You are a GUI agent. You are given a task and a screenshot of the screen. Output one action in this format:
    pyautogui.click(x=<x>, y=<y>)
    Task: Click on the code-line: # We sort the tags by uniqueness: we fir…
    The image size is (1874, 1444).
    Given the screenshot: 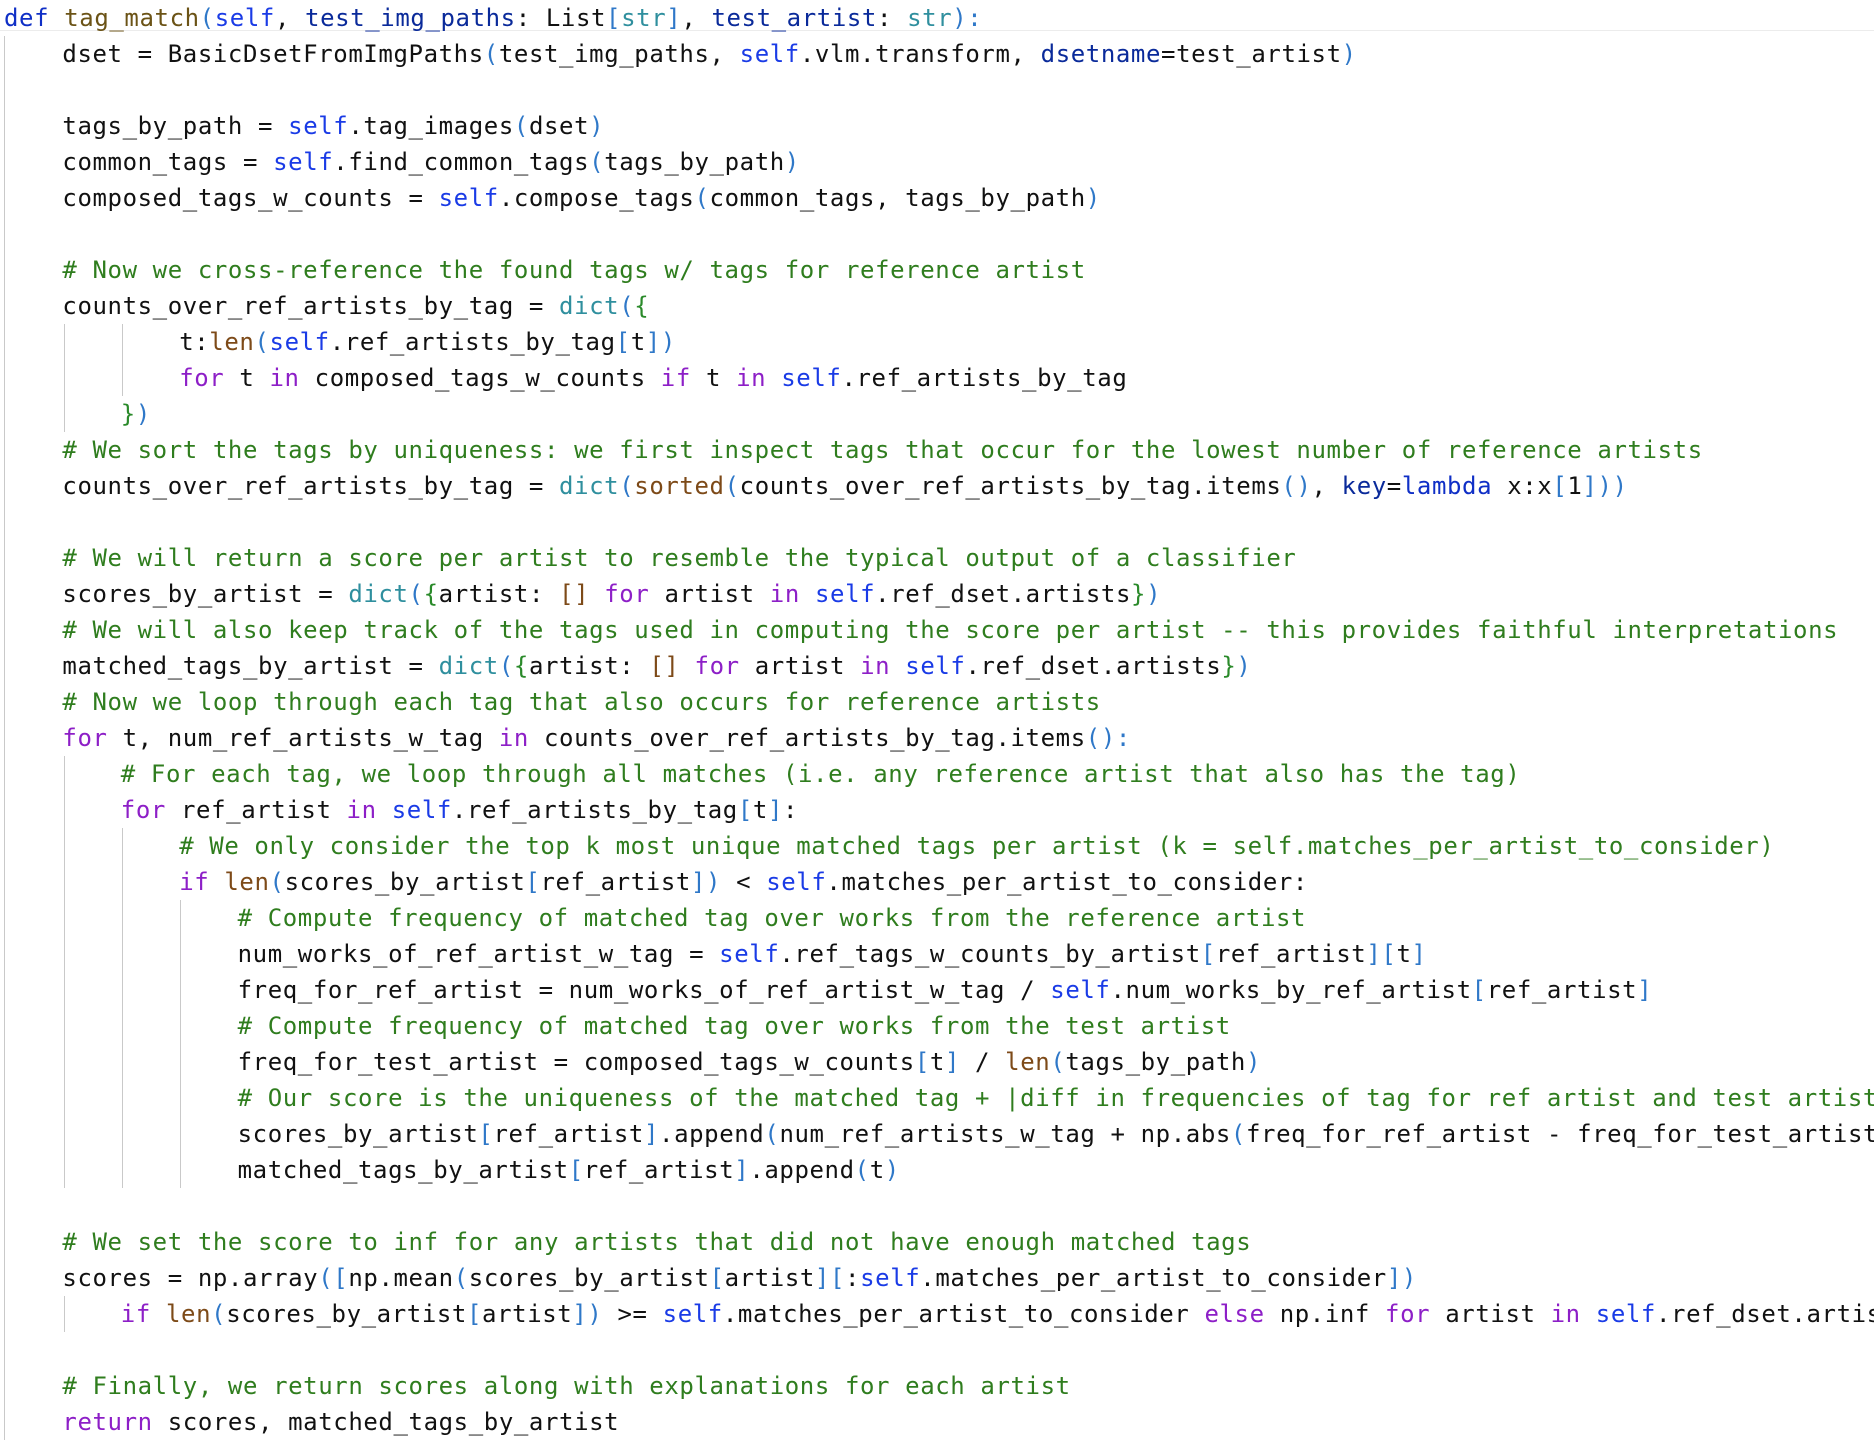 What is the action you would take?
    pyautogui.click(x=853, y=450)
    